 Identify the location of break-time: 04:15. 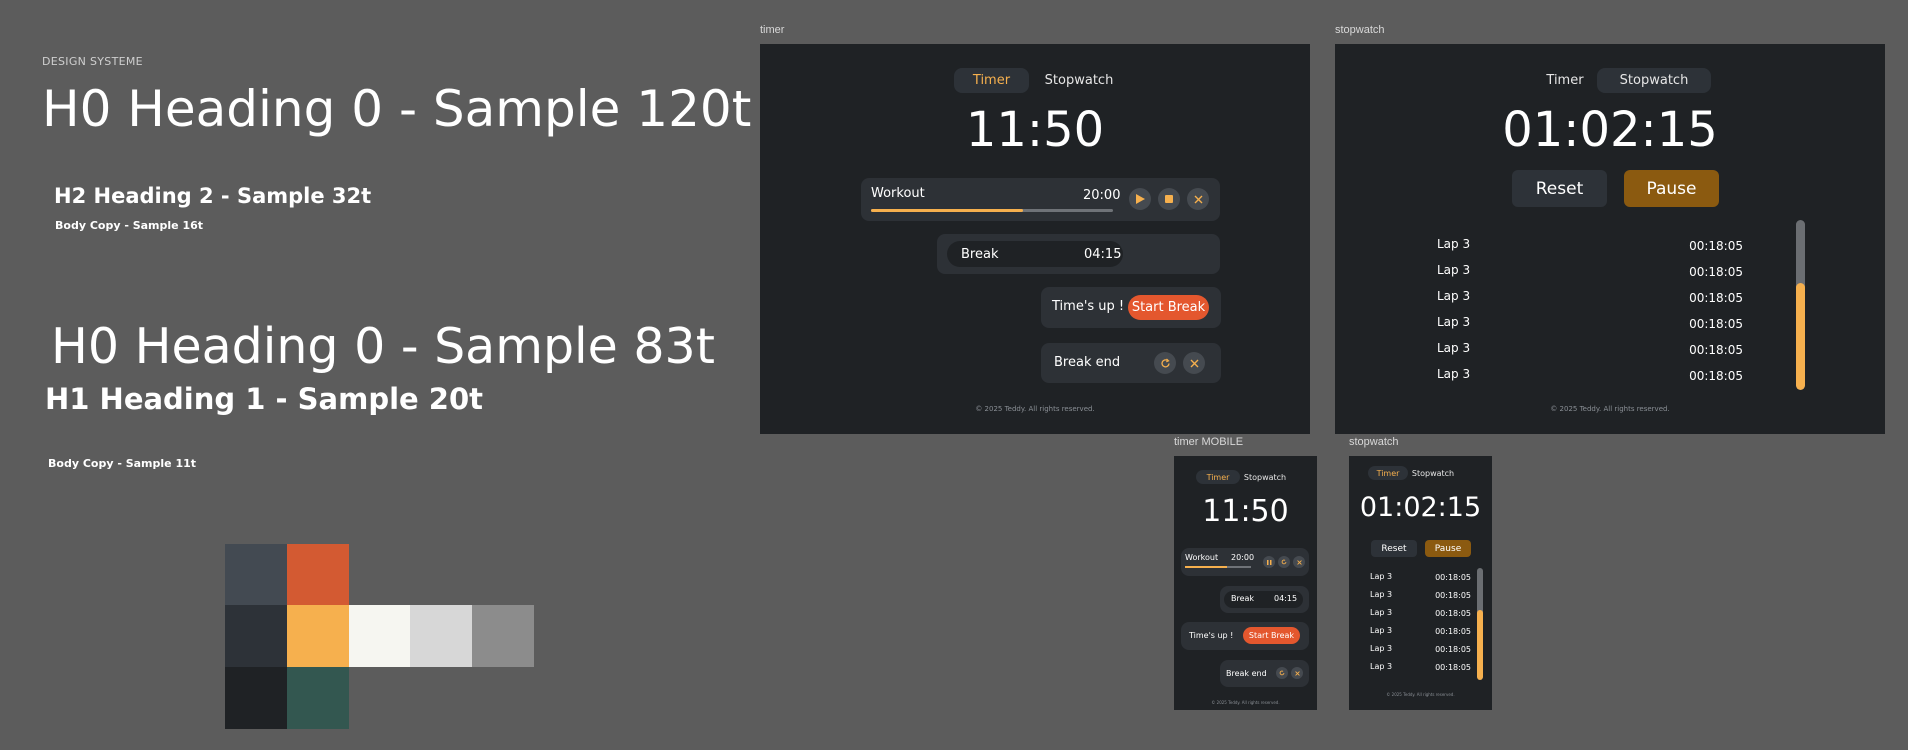
(1103, 254).